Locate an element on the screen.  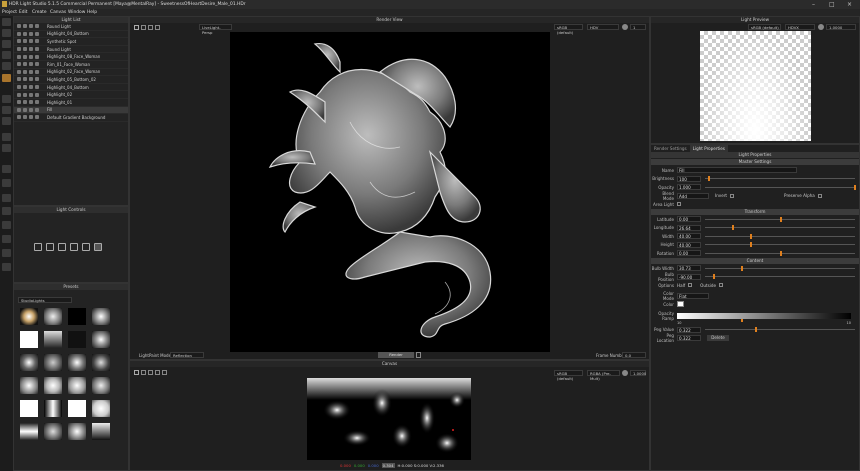
tab-light-properties: Light Properties is located at coordinates (708, 148).